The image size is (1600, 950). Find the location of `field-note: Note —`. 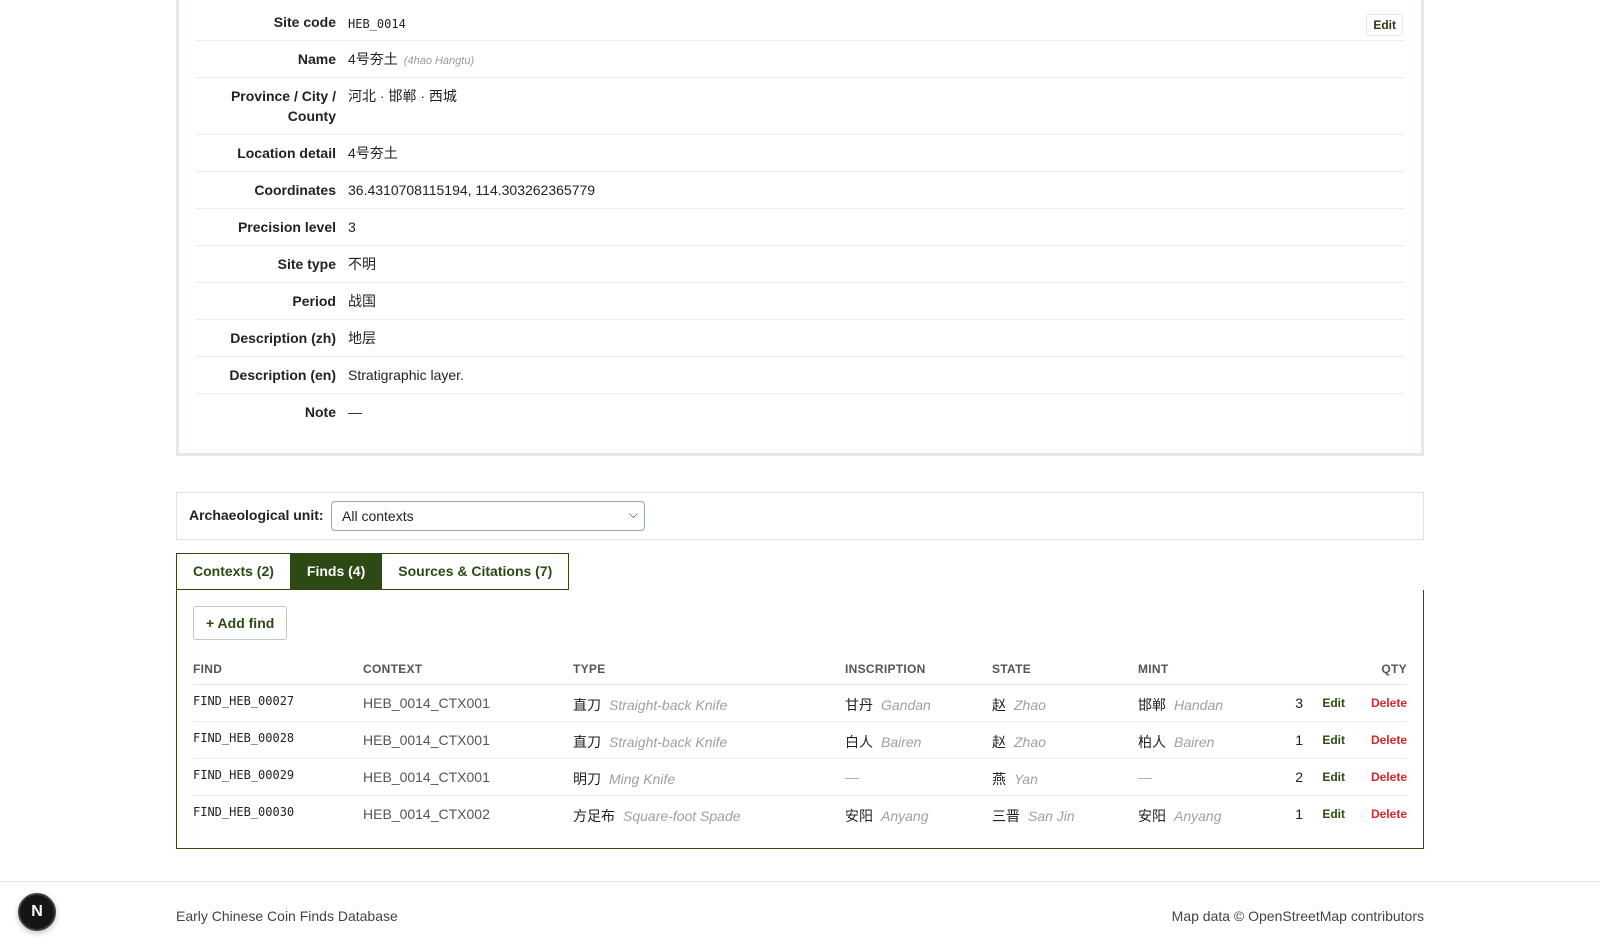

field-note: Note — is located at coordinates (800, 412).